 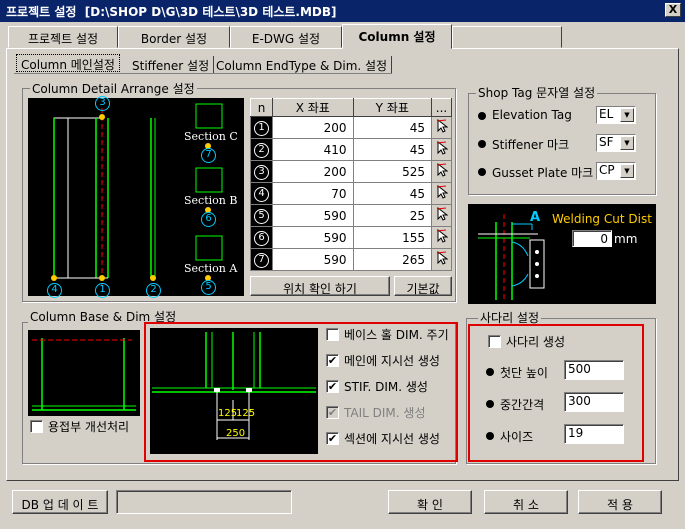 I want to click on row-number-badge: 5, so click(x=261, y=216).